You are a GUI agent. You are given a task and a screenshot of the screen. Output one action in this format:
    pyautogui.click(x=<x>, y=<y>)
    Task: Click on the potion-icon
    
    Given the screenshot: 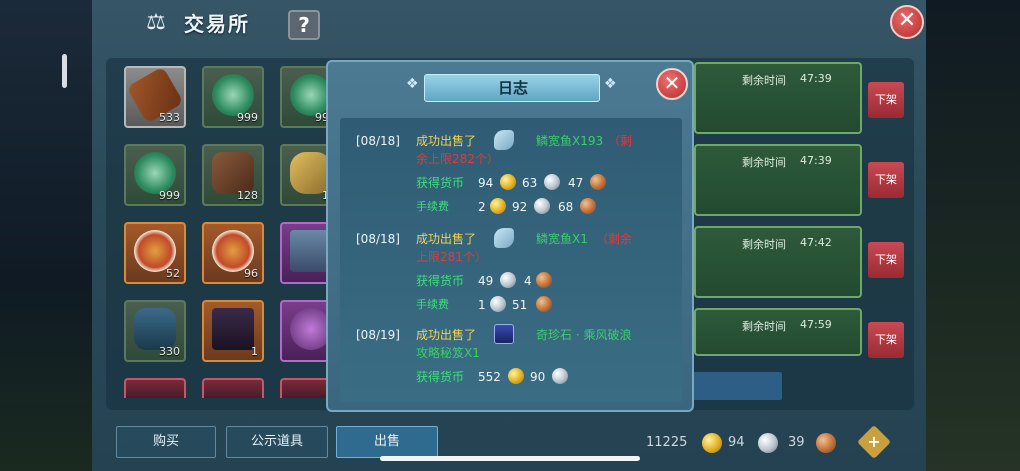 What is the action you would take?
    pyautogui.click(x=155, y=329)
    